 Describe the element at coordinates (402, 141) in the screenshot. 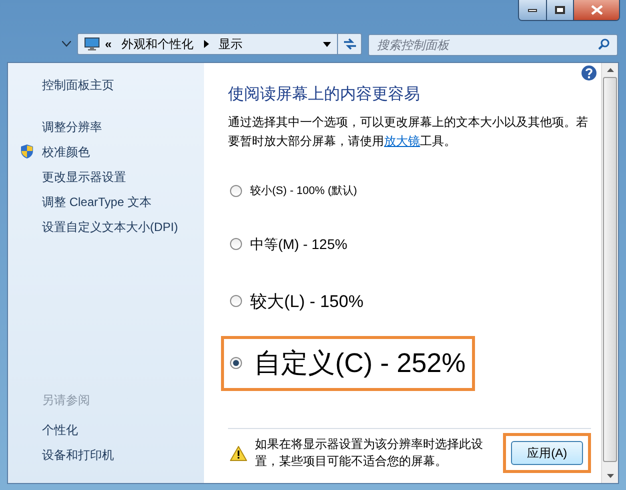

I see `magnifier-link: 放大镜` at that location.